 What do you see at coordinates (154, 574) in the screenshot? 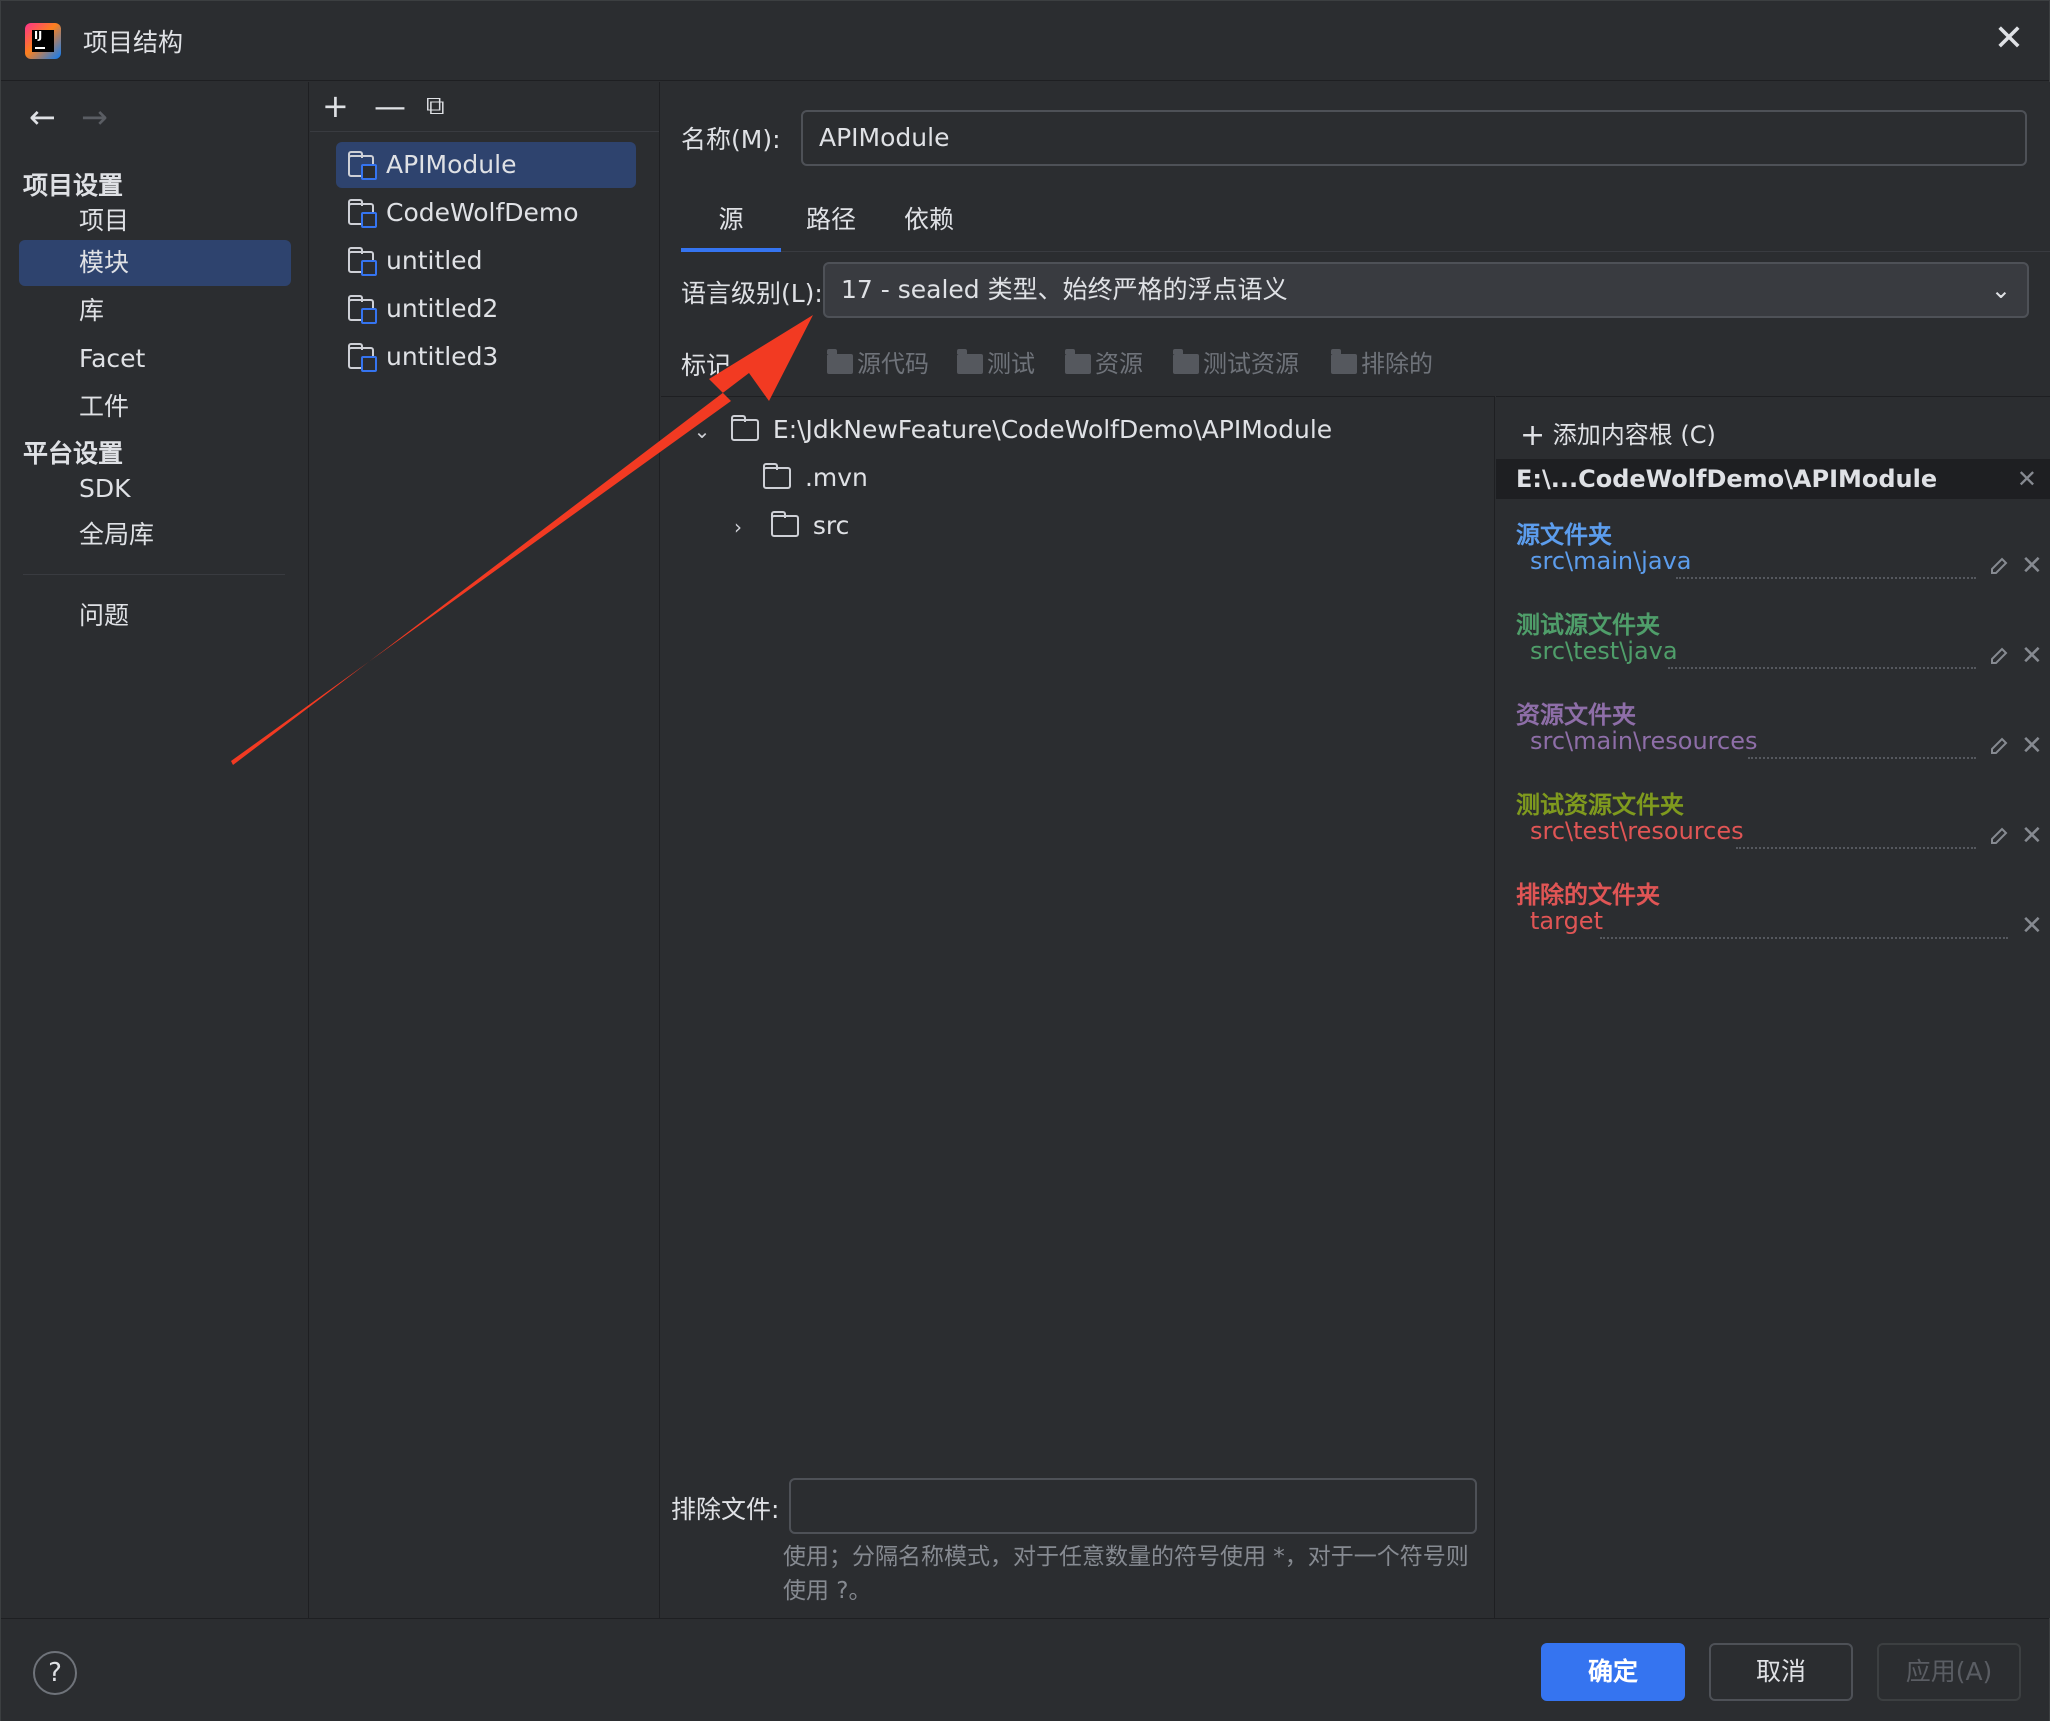
I see `nav-divider` at bounding box center [154, 574].